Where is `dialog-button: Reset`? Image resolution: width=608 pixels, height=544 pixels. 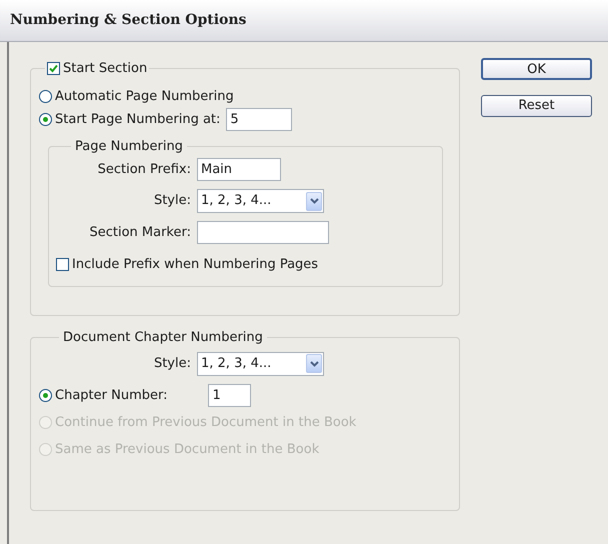 dialog-button: Reset is located at coordinates (536, 106).